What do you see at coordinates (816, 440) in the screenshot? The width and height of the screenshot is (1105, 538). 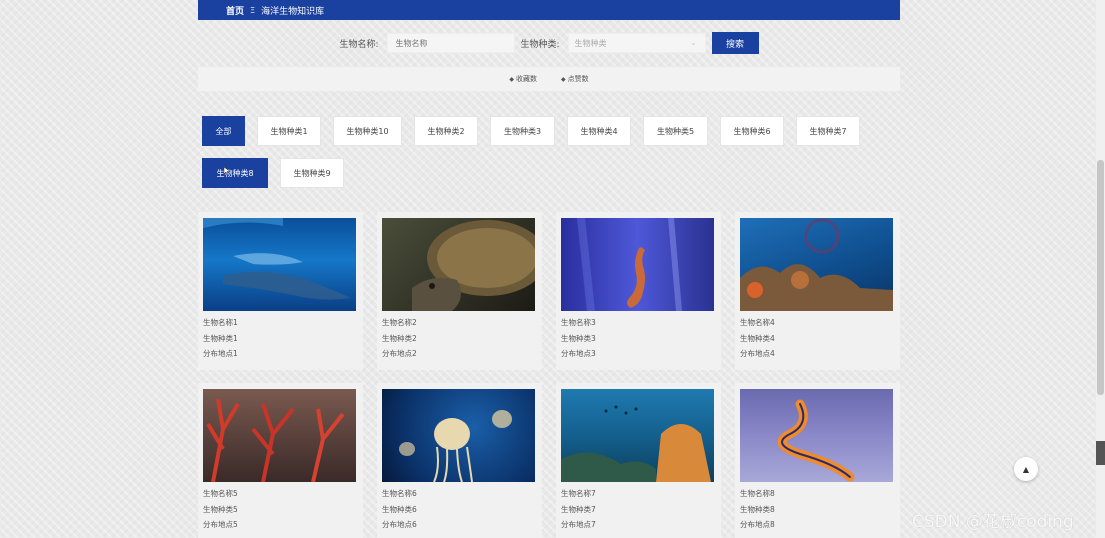 I see `sea-slug-illustration` at bounding box center [816, 440].